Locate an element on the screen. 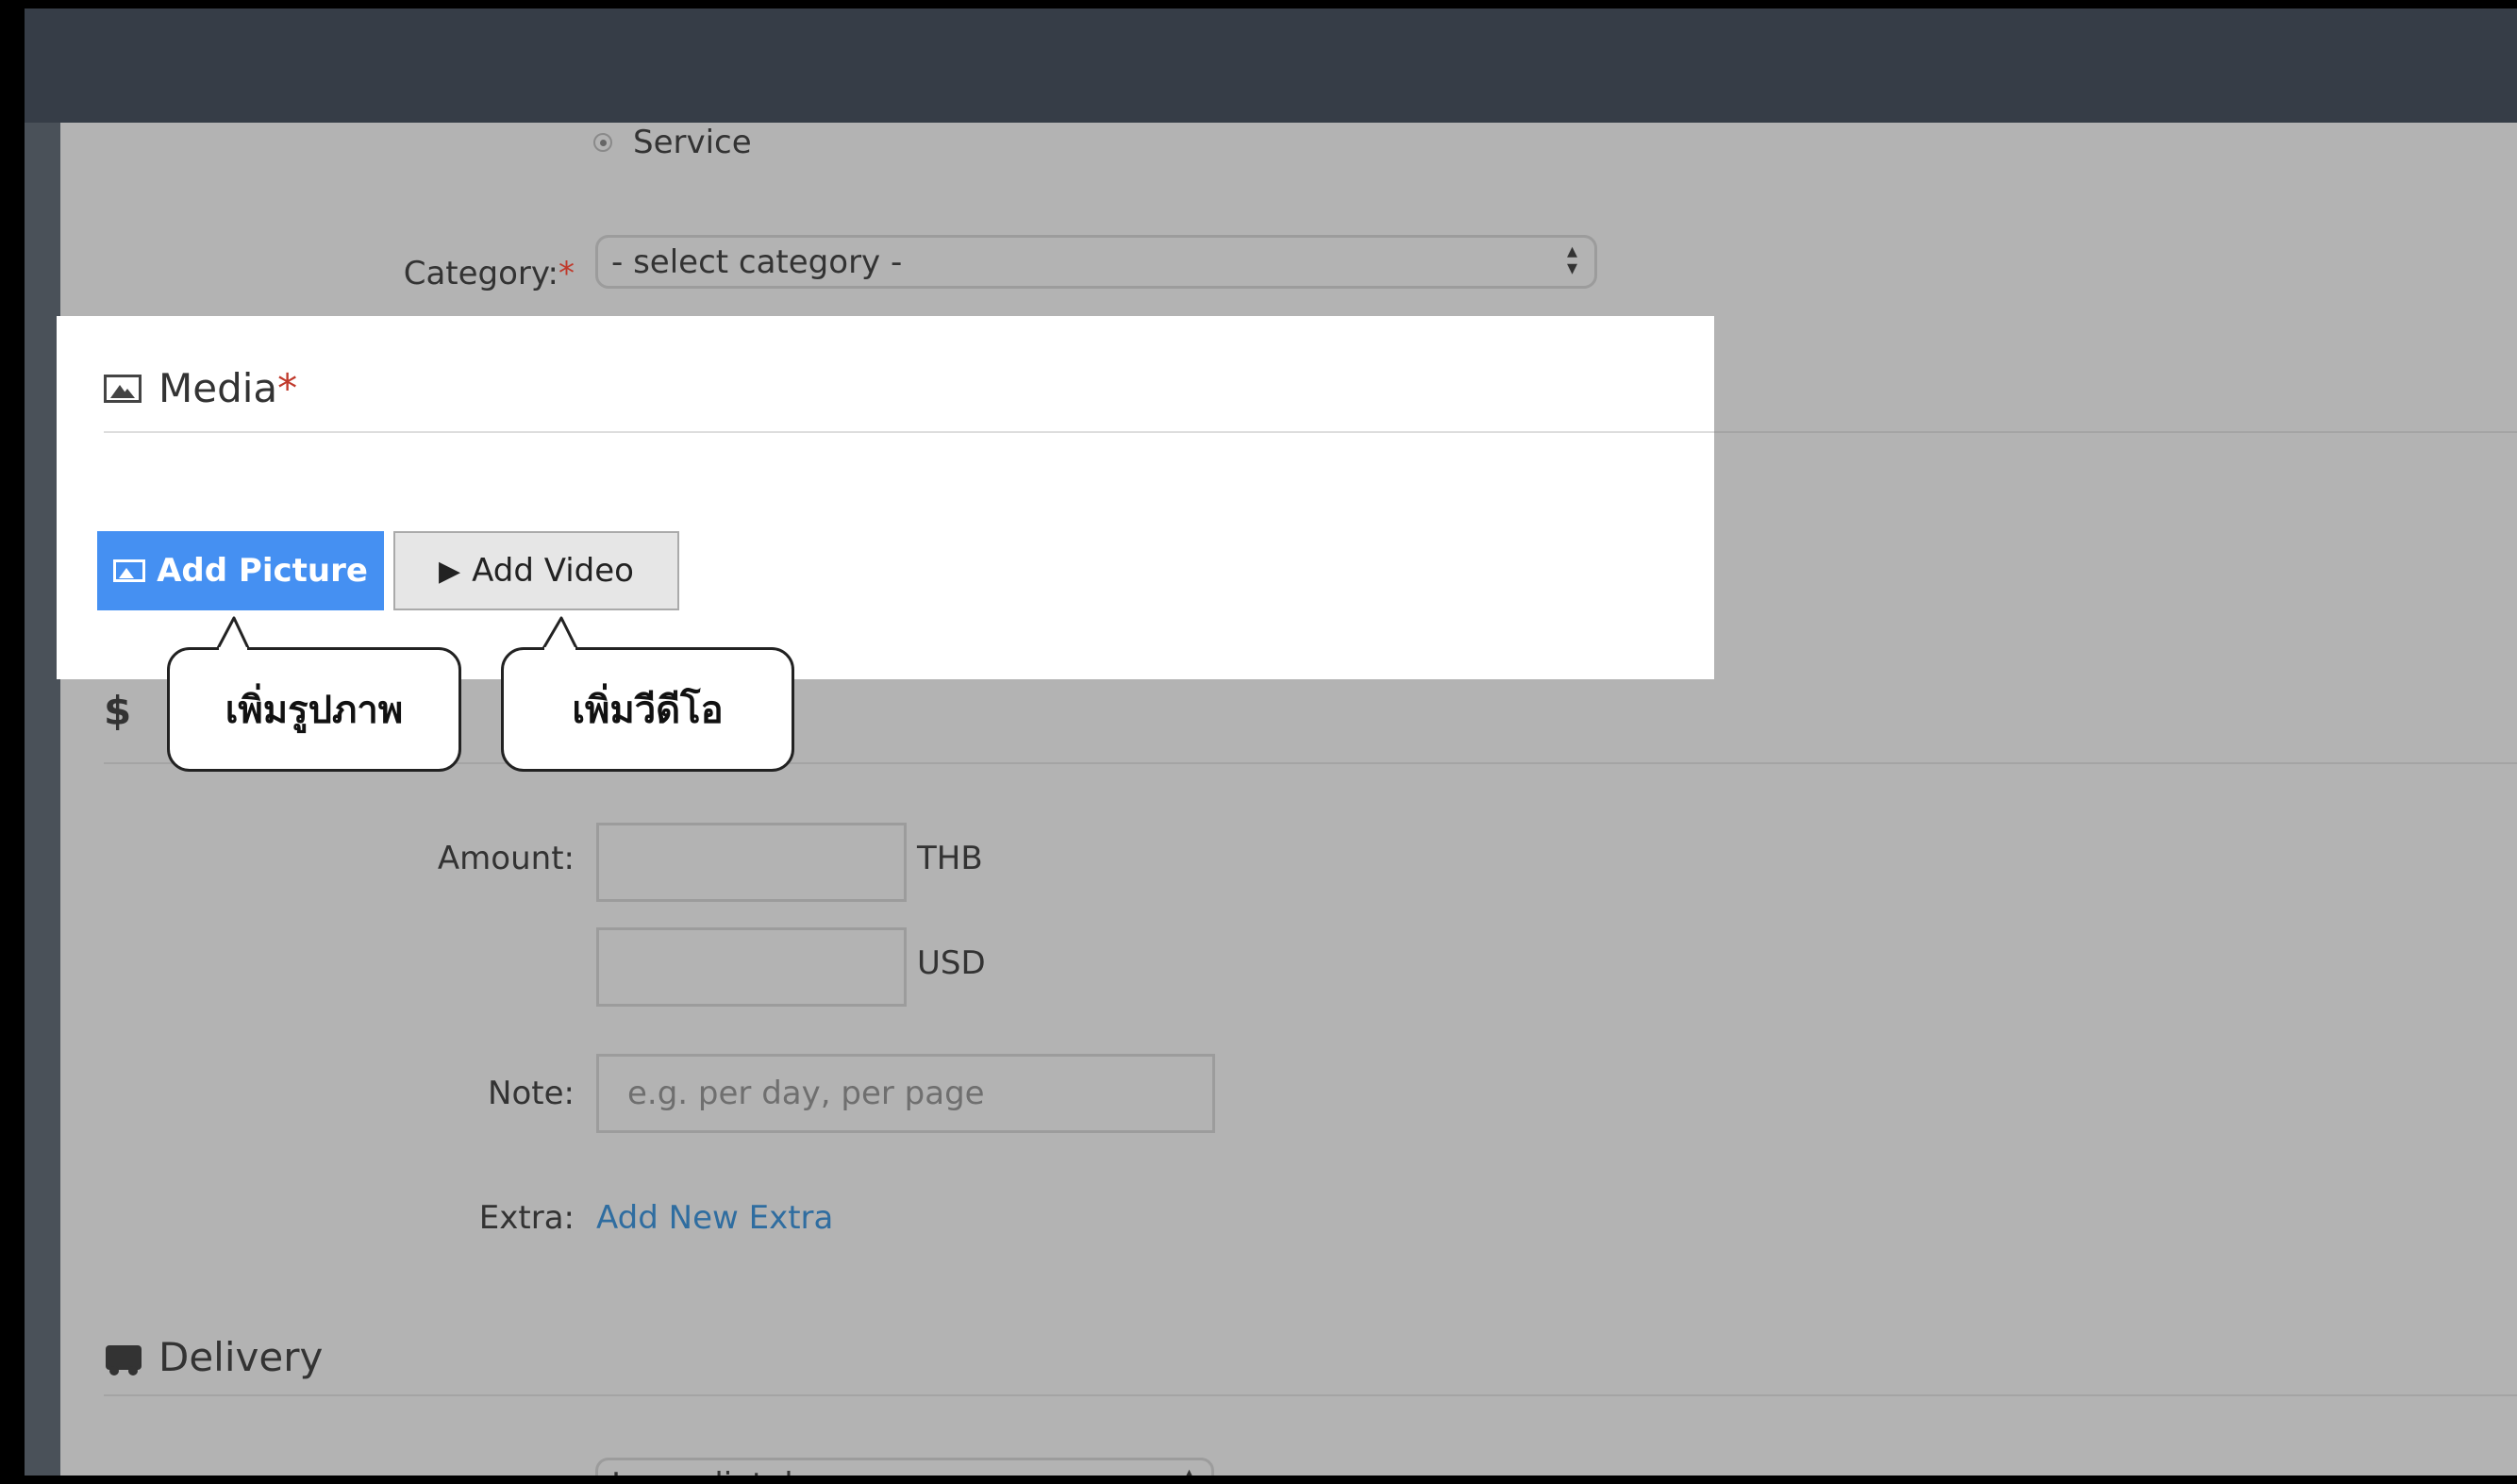  callout-add-picture: เพิ่มรูปภาพ is located at coordinates (314, 709).